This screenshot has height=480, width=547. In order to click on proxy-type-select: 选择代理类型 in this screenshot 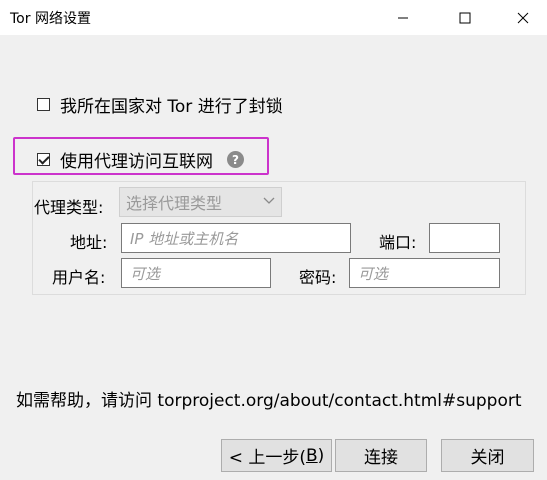, I will do `click(200, 202)`.